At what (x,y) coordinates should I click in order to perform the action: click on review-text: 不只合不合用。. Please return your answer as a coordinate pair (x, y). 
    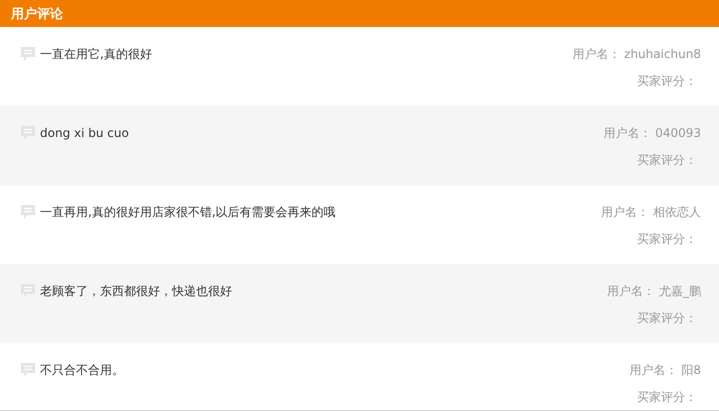
    Looking at the image, I should click on (82, 370).